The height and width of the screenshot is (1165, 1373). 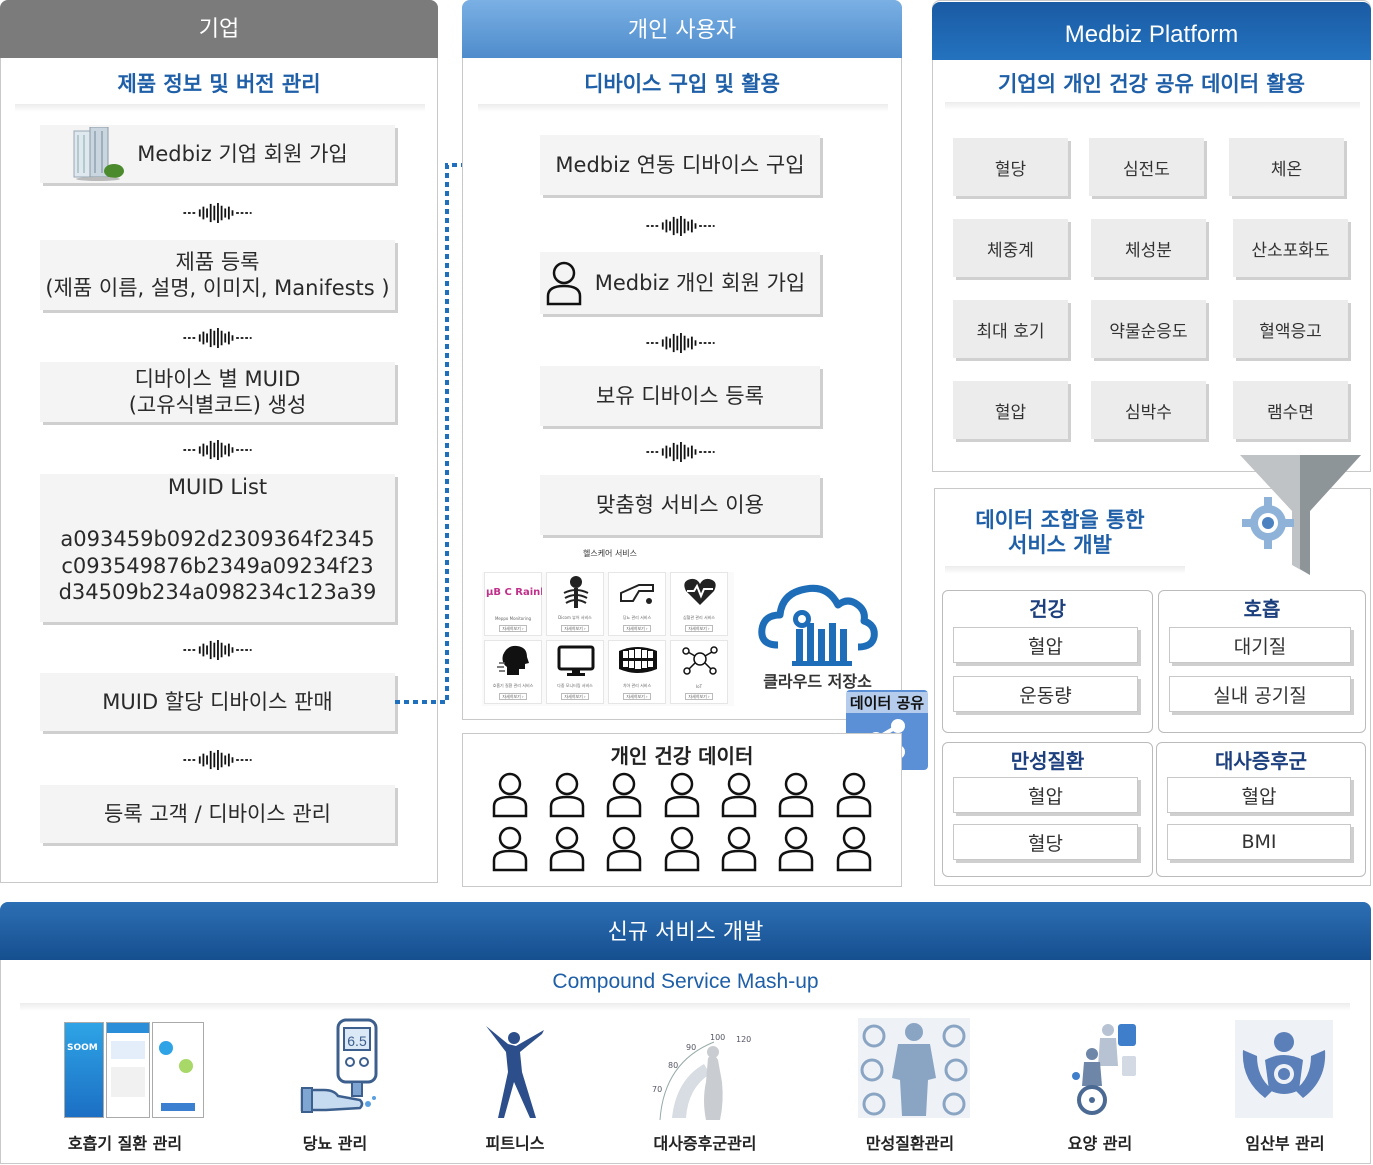 I want to click on combo-title-line1: 데이터 조합을 통한, so click(x=1060, y=520).